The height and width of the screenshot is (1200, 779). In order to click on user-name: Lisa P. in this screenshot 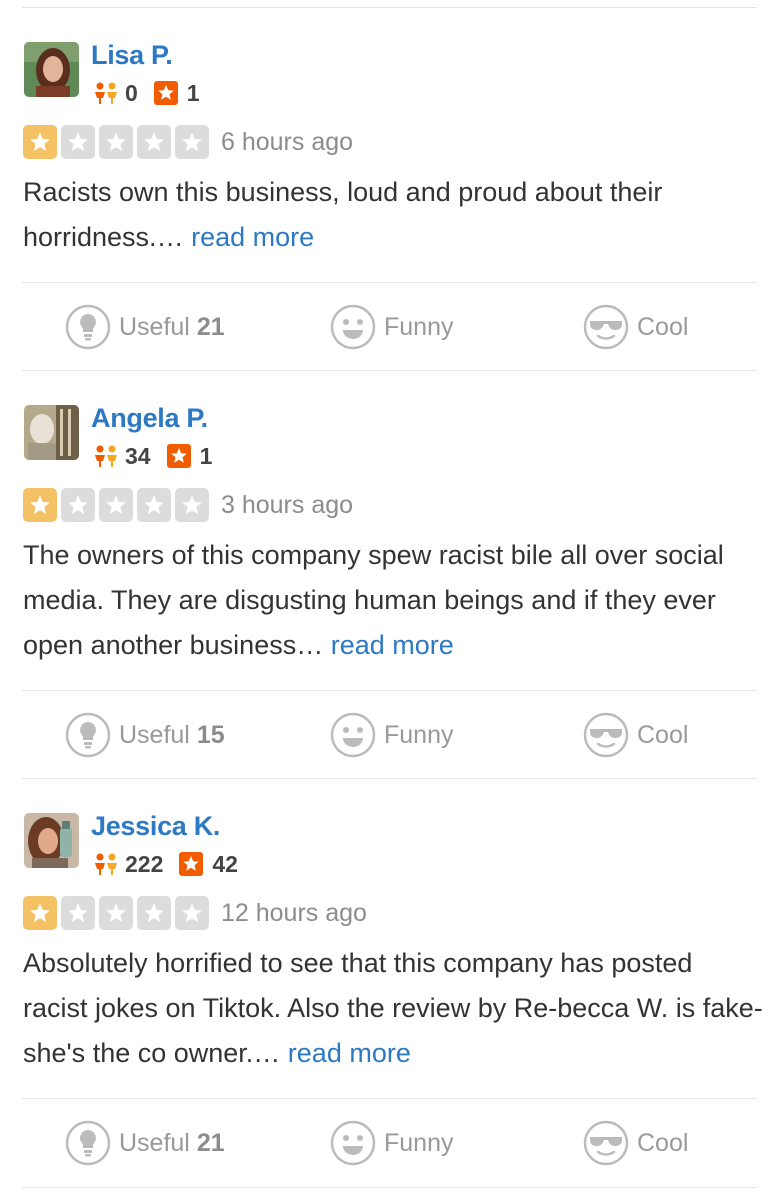, I will do `click(132, 55)`.